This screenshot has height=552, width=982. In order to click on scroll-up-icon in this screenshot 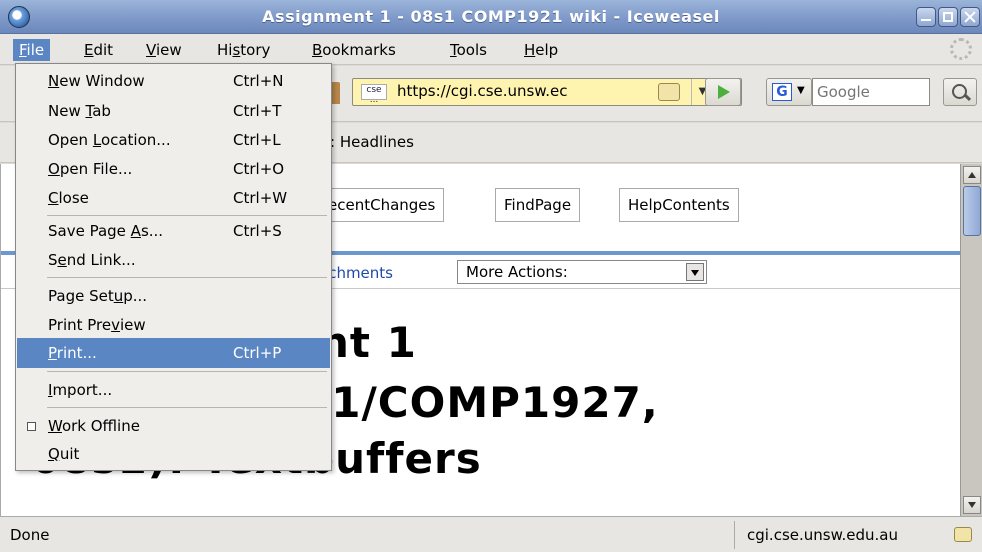, I will do `click(972, 175)`.